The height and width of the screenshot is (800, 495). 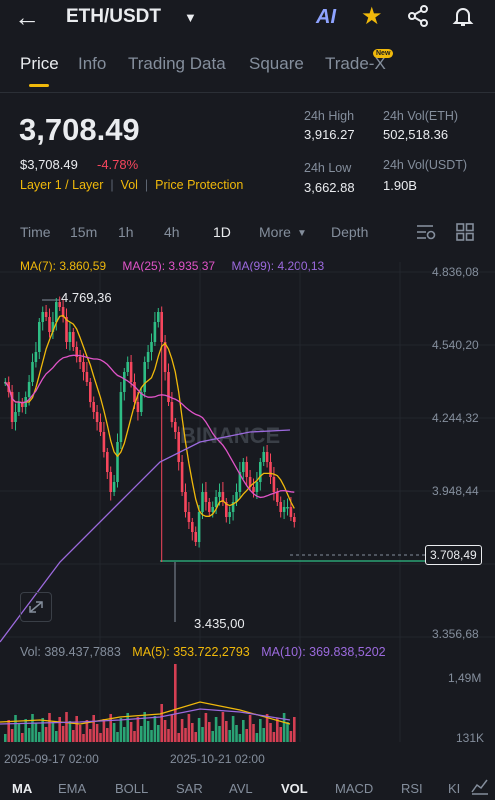 What do you see at coordinates (465, 234) in the screenshot?
I see `layout-grid-icon` at bounding box center [465, 234].